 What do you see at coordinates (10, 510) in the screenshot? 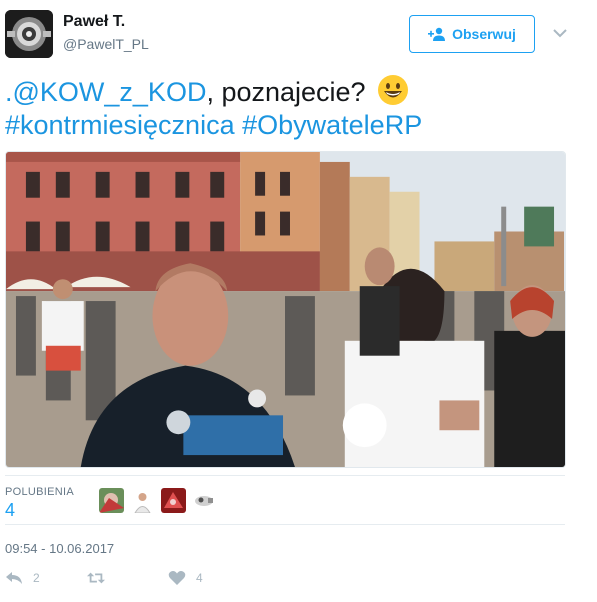
I see `likes-count: 4` at bounding box center [10, 510].